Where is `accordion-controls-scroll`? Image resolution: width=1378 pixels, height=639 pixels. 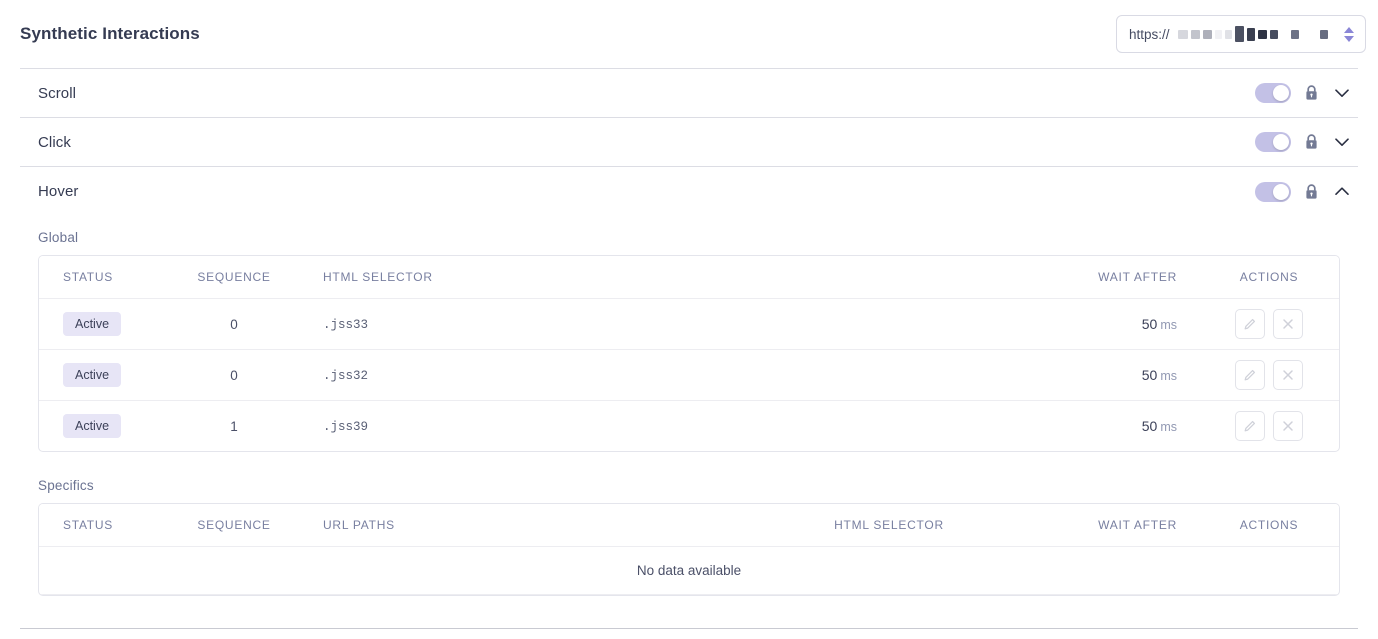 accordion-controls-scroll is located at coordinates (1306, 93).